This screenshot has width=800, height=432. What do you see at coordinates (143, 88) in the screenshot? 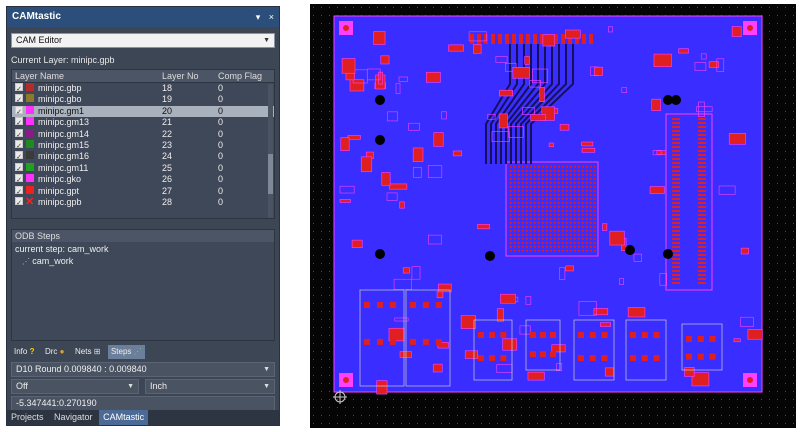
I see `layer-row: ✓ minipc.gbp 18 0` at bounding box center [143, 88].